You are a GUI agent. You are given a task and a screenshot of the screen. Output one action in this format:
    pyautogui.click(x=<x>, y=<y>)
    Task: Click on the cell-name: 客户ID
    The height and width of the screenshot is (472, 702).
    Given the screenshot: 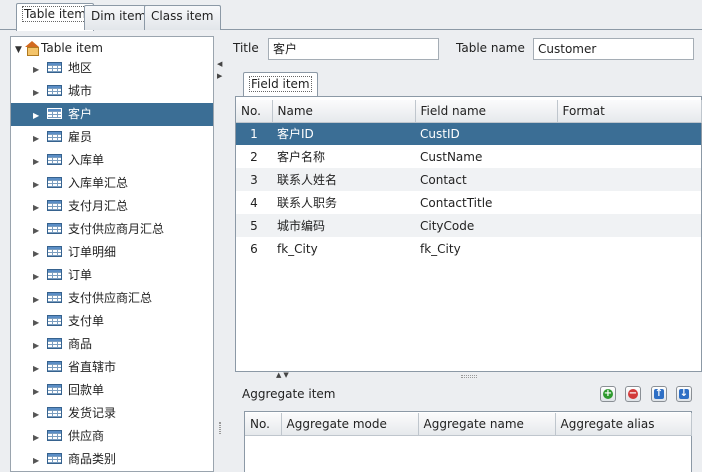 What is the action you would take?
    pyautogui.click(x=343, y=133)
    